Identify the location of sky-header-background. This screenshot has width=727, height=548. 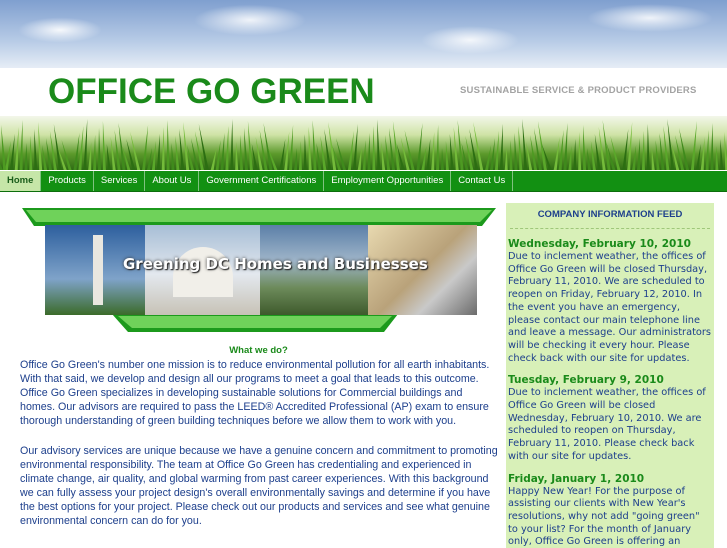
(363, 34).